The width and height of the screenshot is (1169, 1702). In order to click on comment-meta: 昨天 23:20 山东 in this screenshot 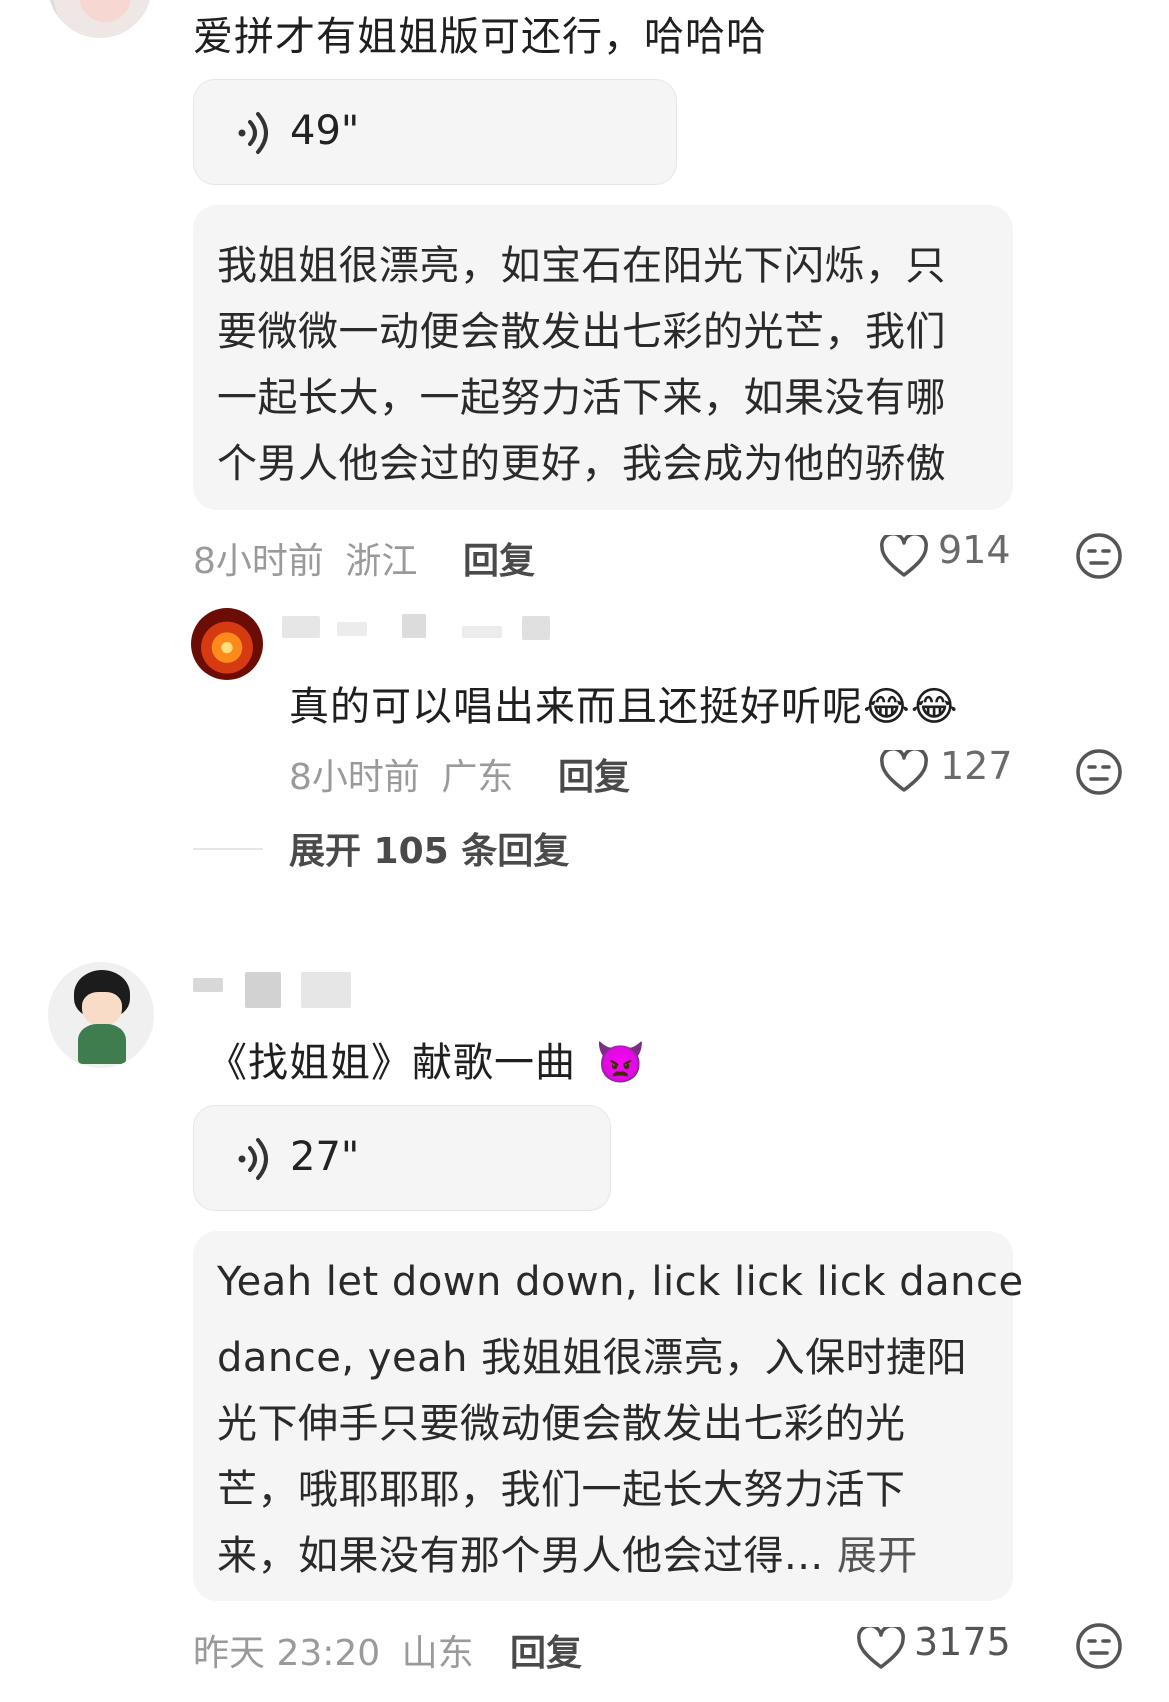, I will do `click(333, 1650)`.